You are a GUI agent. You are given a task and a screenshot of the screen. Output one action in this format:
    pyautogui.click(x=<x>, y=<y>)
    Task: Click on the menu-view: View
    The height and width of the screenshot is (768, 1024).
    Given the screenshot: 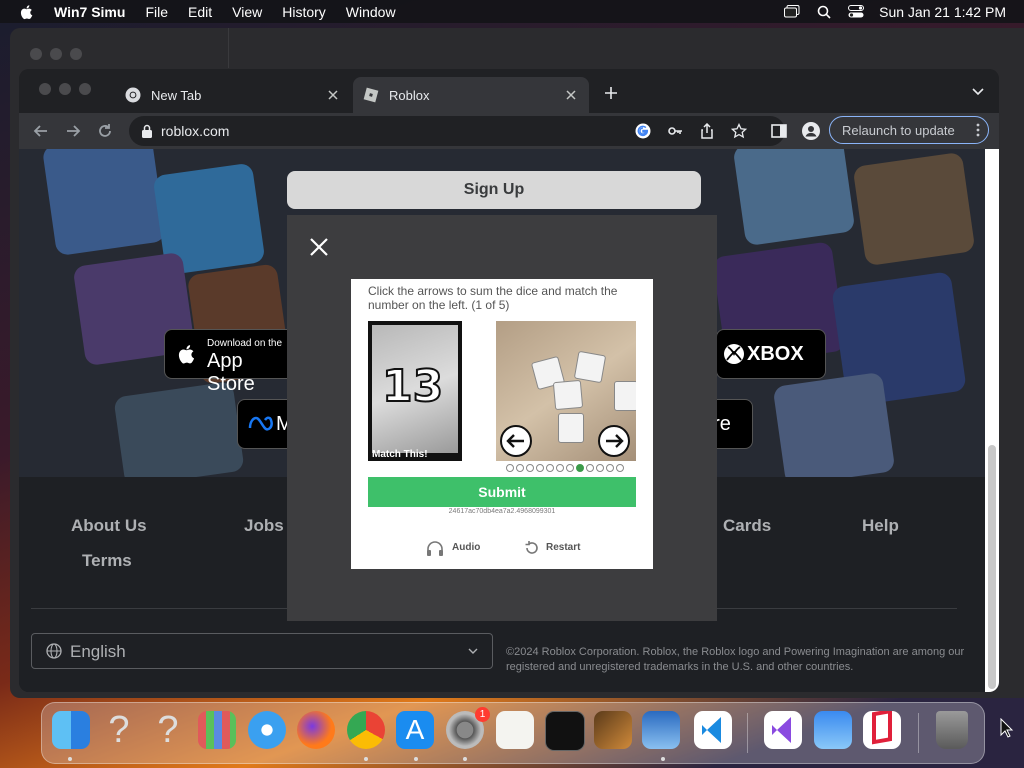 What is the action you would take?
    pyautogui.click(x=247, y=12)
    